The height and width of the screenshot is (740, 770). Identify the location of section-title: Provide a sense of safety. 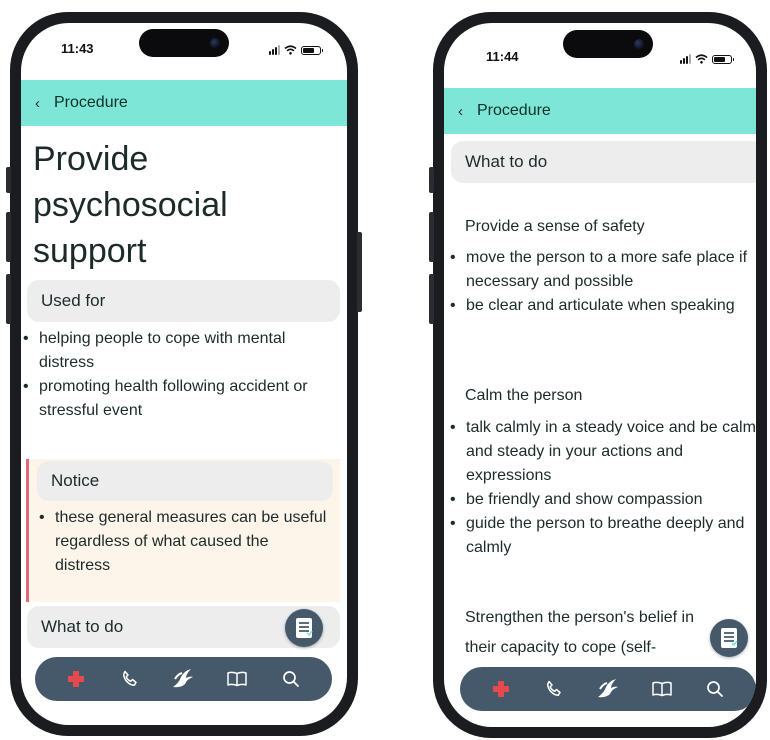
(555, 226).